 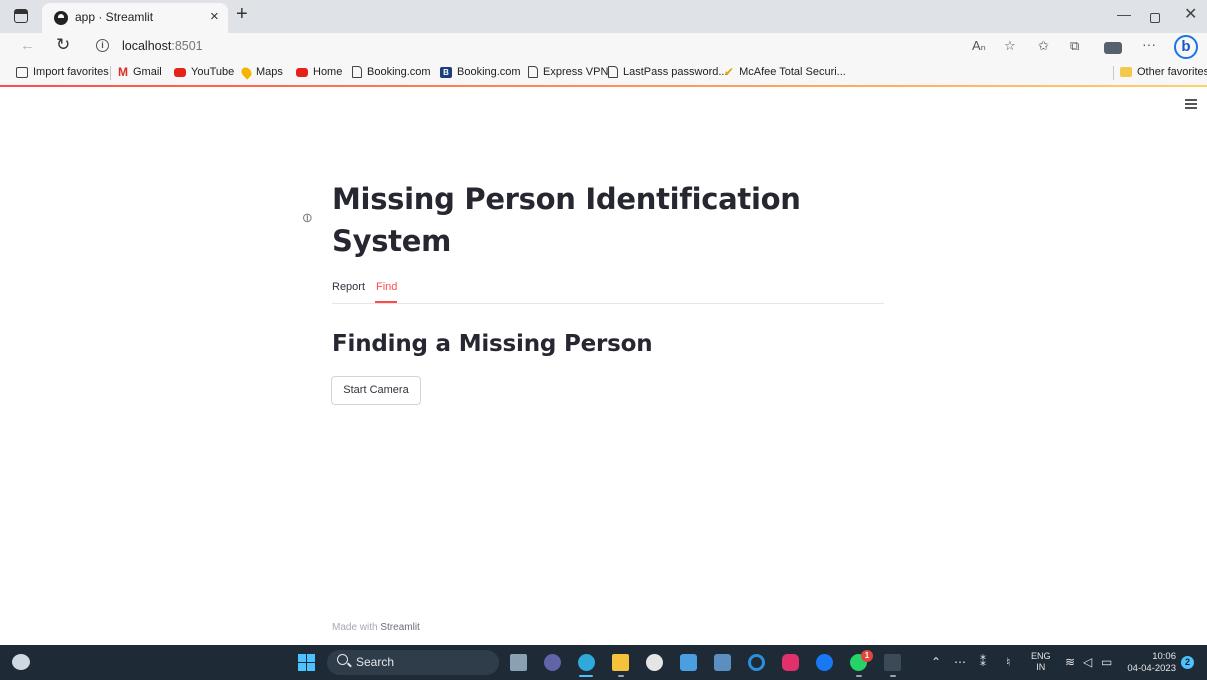 What do you see at coordinates (1010, 46) in the screenshot?
I see `add-favorite-icon: ☆` at bounding box center [1010, 46].